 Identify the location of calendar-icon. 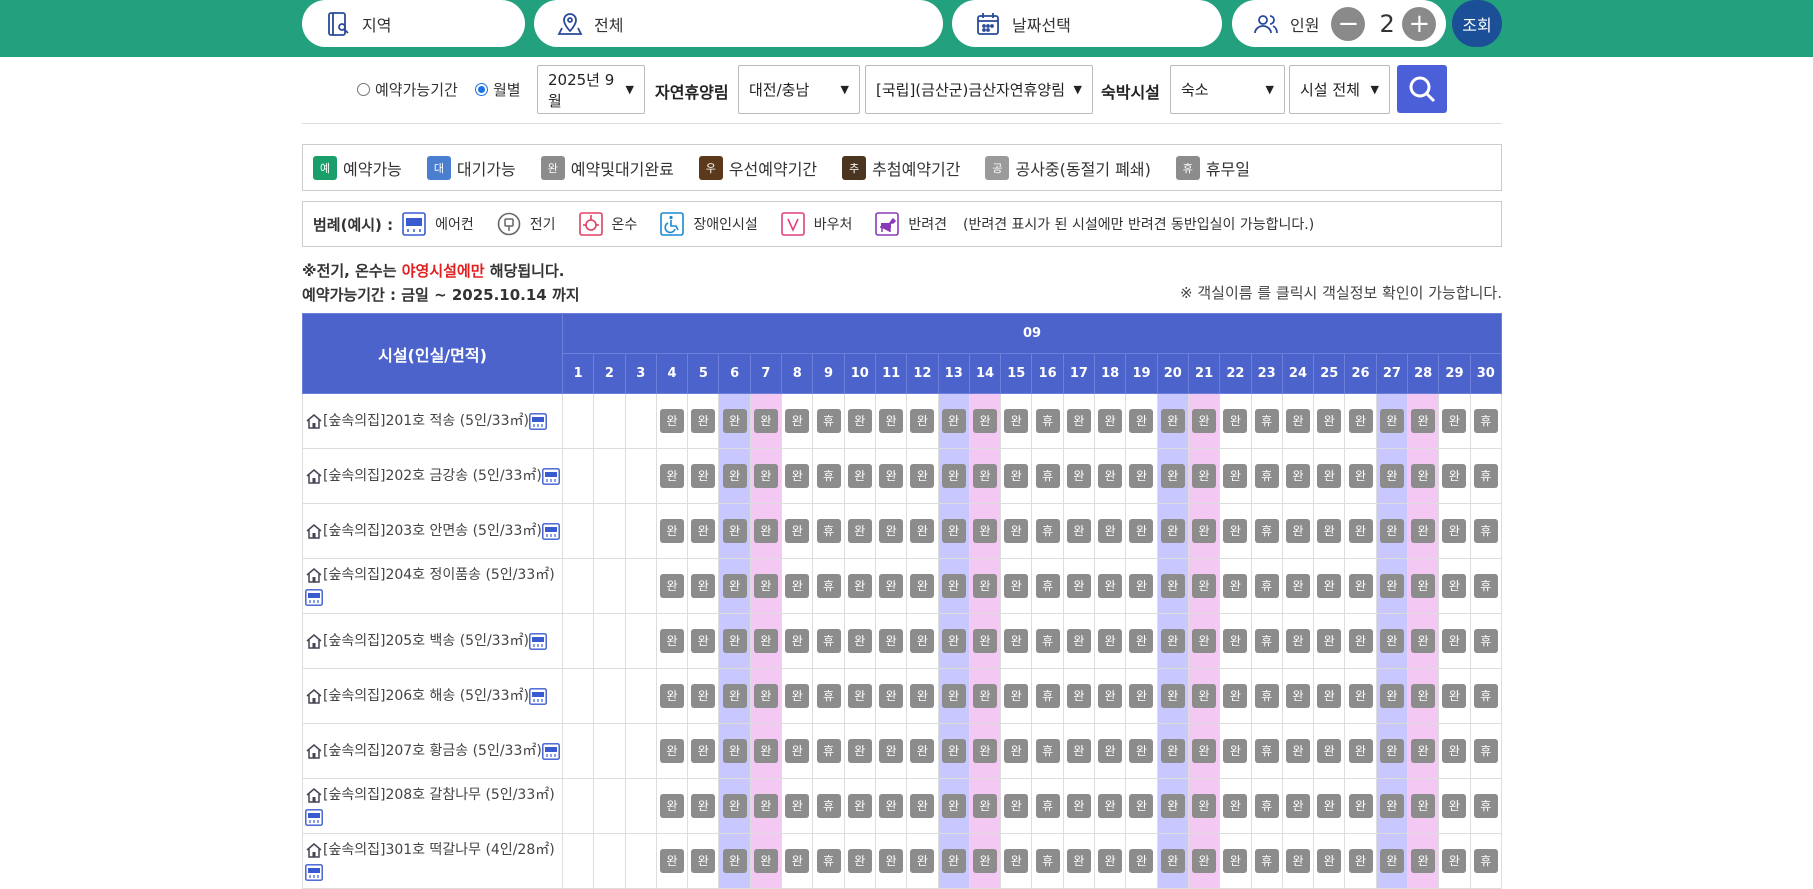
(988, 24).